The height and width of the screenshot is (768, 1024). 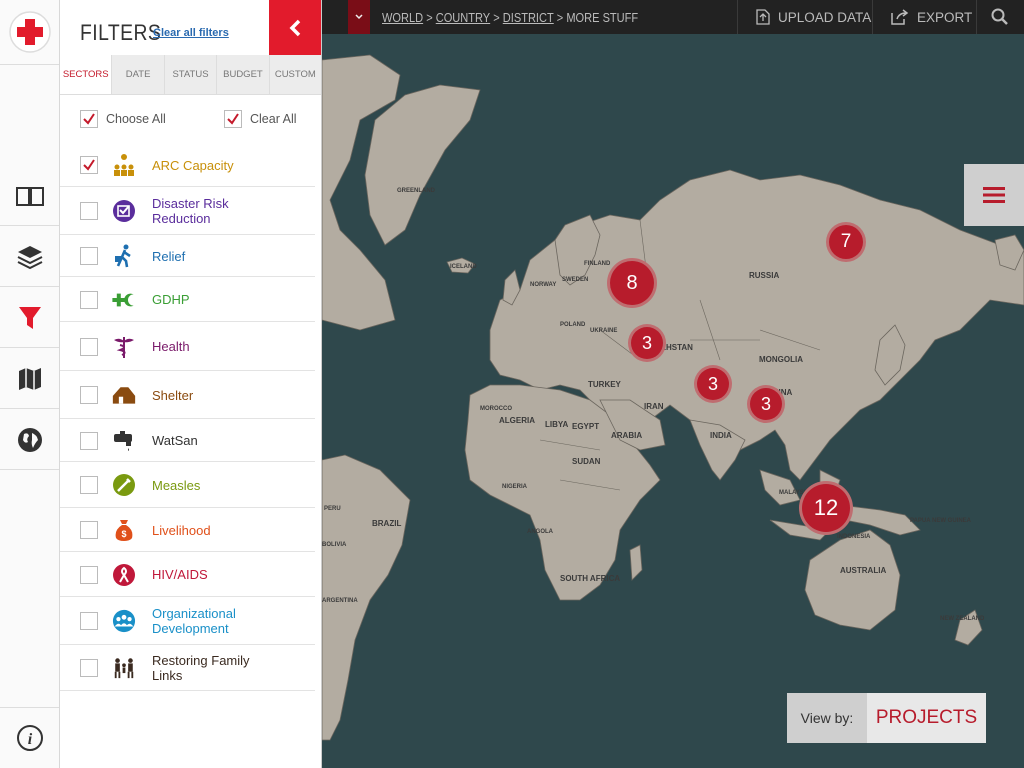 I want to click on sector-row: Health, so click(x=187, y=346).